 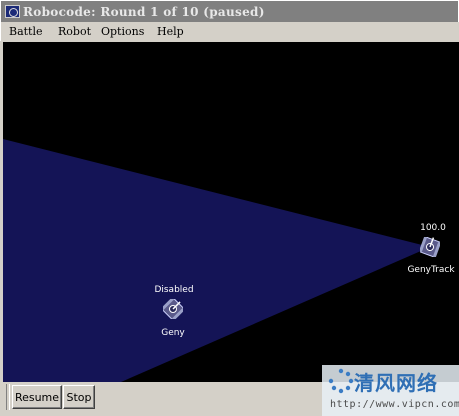 I want to click on watermark-logo-icon, so click(x=341, y=381).